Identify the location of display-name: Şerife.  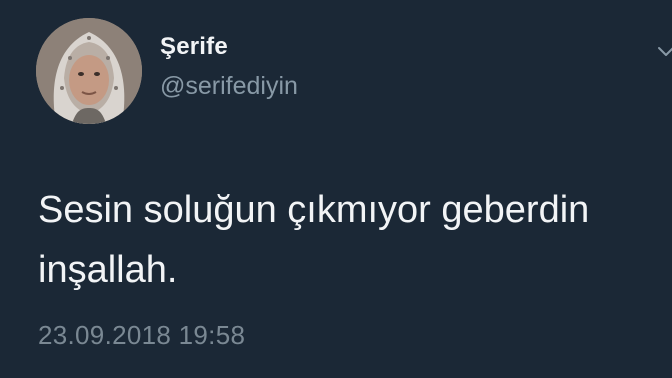
(194, 47).